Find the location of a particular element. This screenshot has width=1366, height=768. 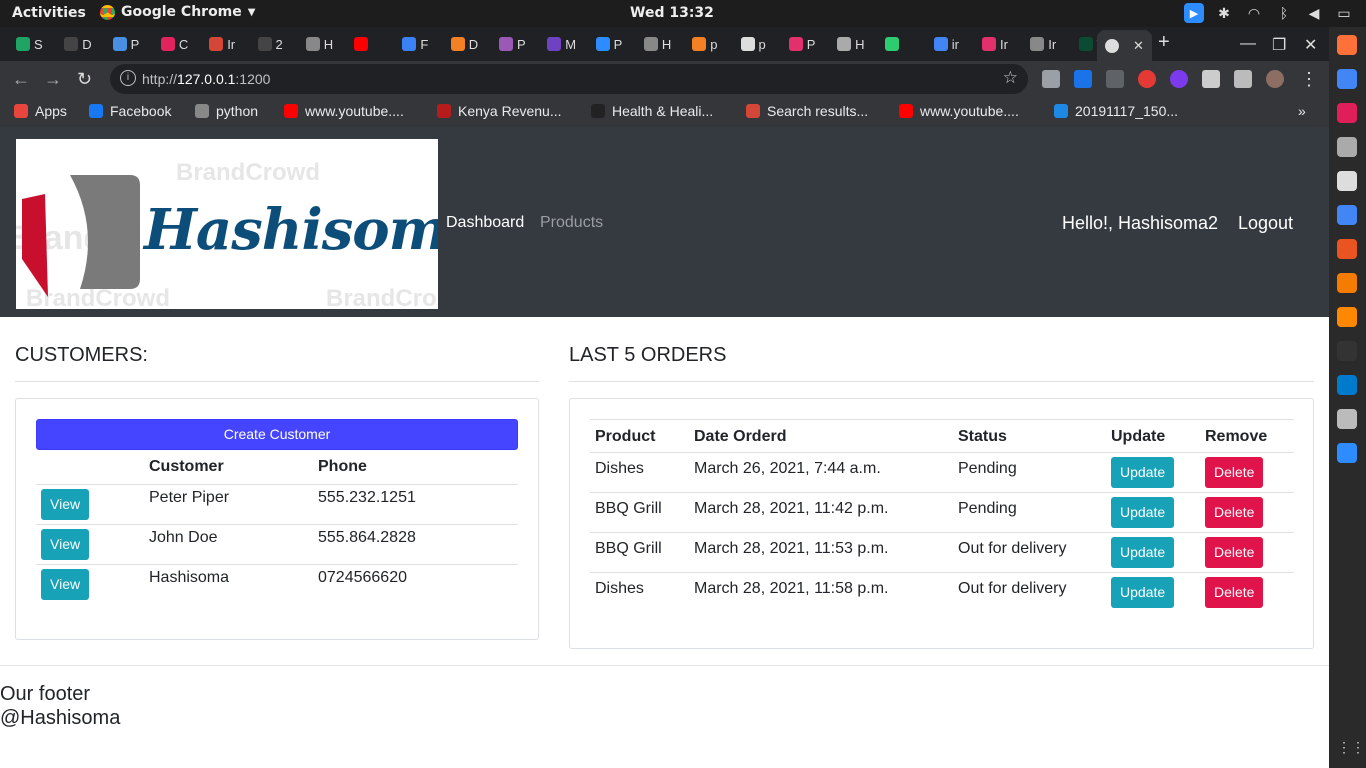

browser-tab: 2 is located at coordinates (270, 44).